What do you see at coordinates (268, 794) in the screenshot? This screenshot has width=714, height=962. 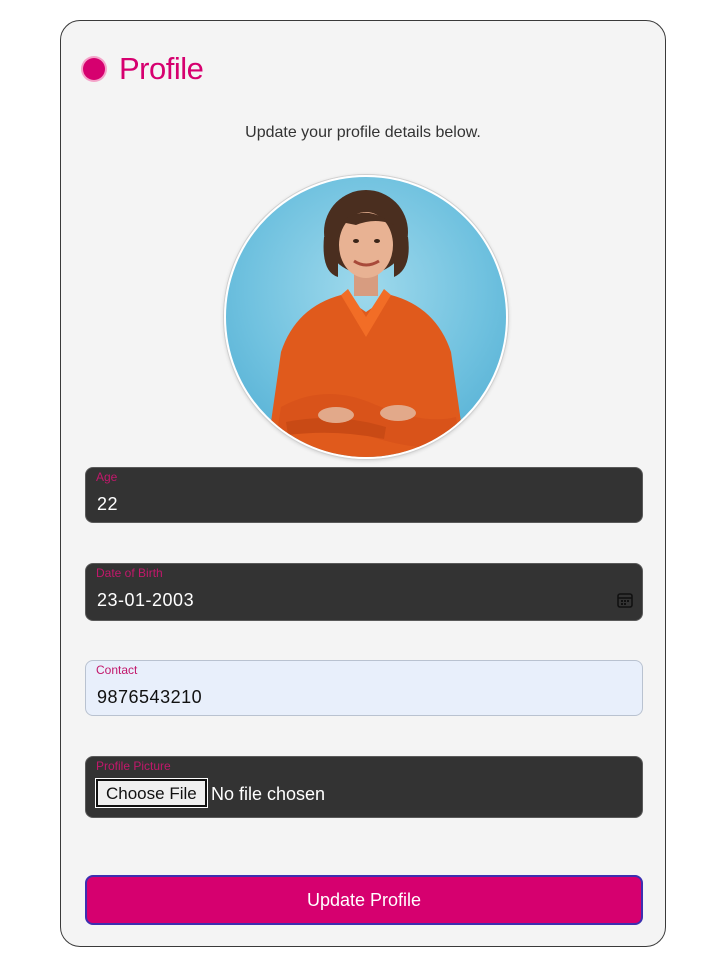 I see `file-status-text: No file chosen` at bounding box center [268, 794].